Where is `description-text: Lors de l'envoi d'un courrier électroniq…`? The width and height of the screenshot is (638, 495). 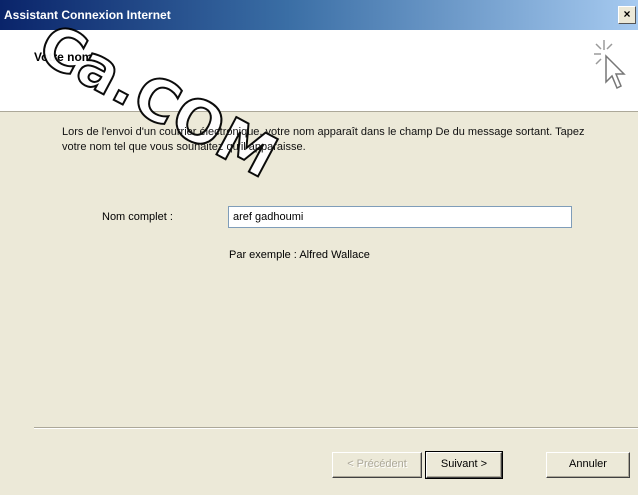
description-text: Lors de l'envoi d'un courrier électroniq… is located at coordinates (323, 139).